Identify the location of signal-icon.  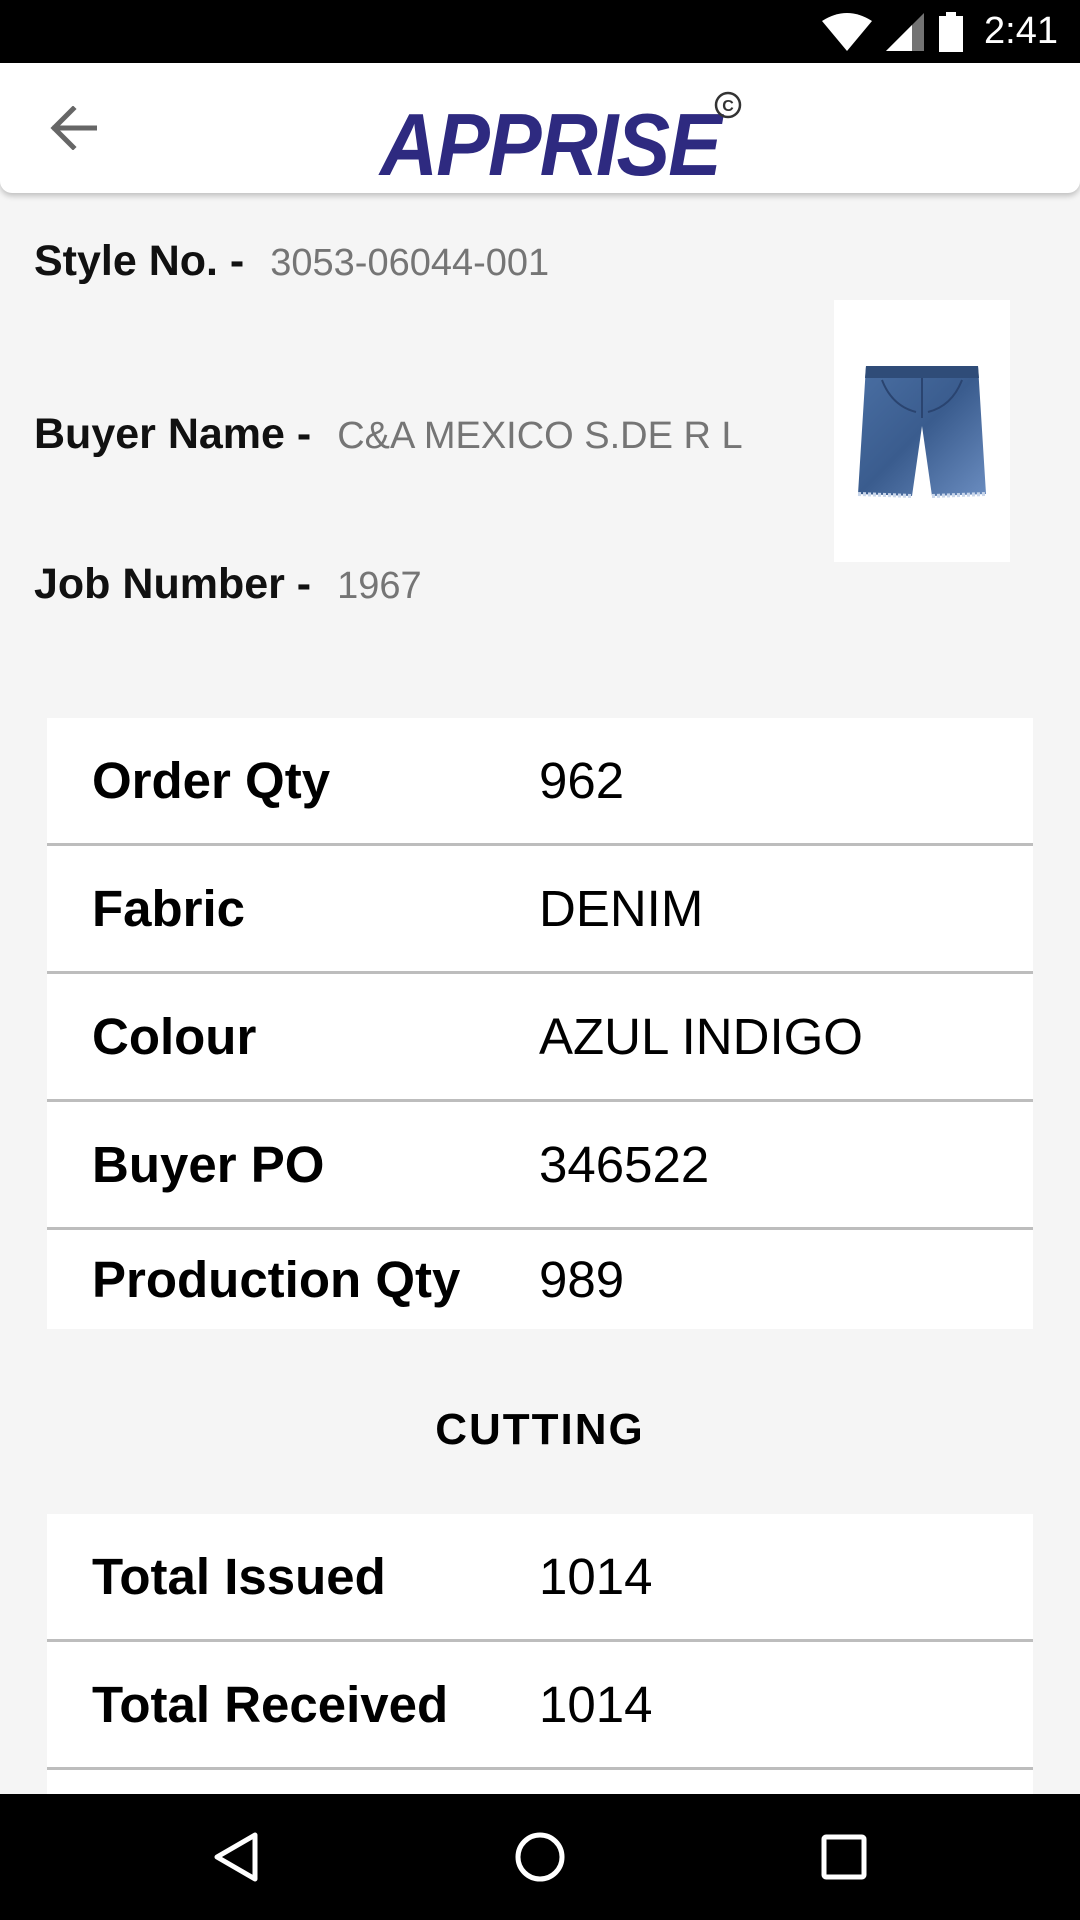
(905, 31).